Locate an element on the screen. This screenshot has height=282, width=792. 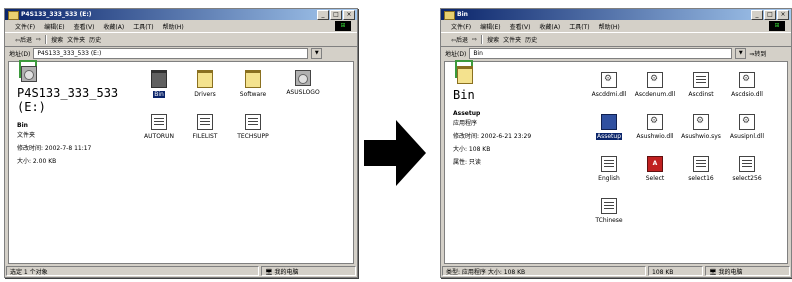
setup-icon is located at coordinates (609, 122).